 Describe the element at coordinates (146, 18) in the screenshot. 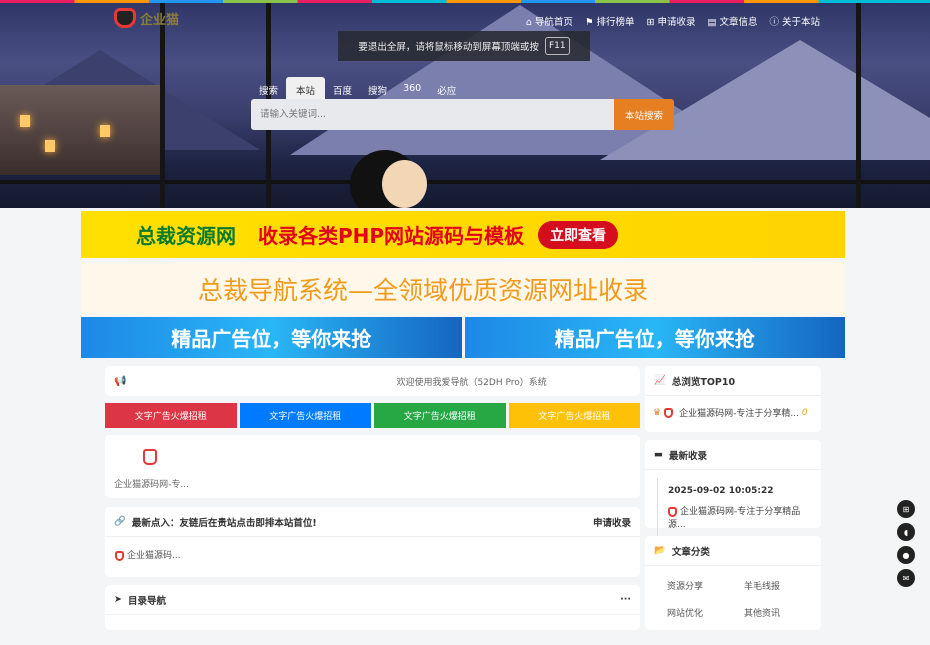

I see `site-logo: 企业猫` at that location.